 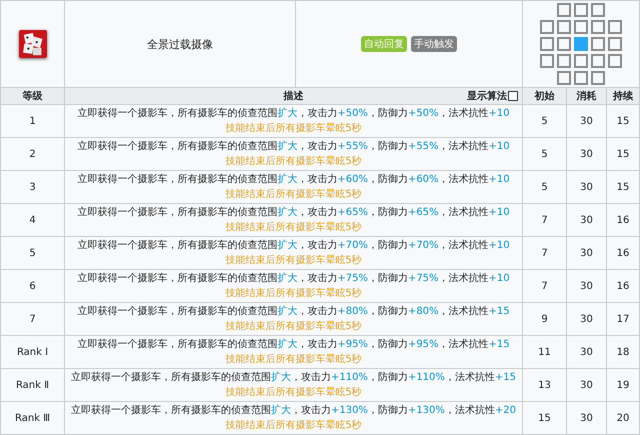 I want to click on skill-tag: 手动触发, so click(x=434, y=44).